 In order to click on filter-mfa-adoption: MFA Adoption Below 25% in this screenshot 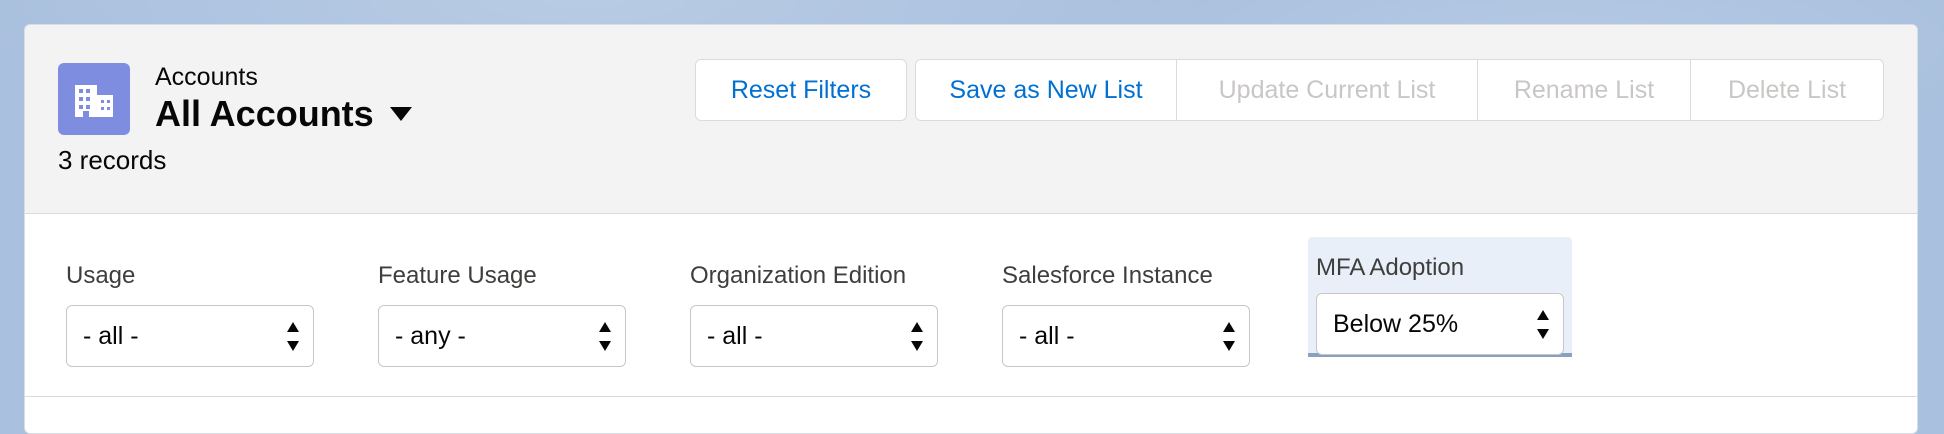, I will do `click(1440, 297)`.